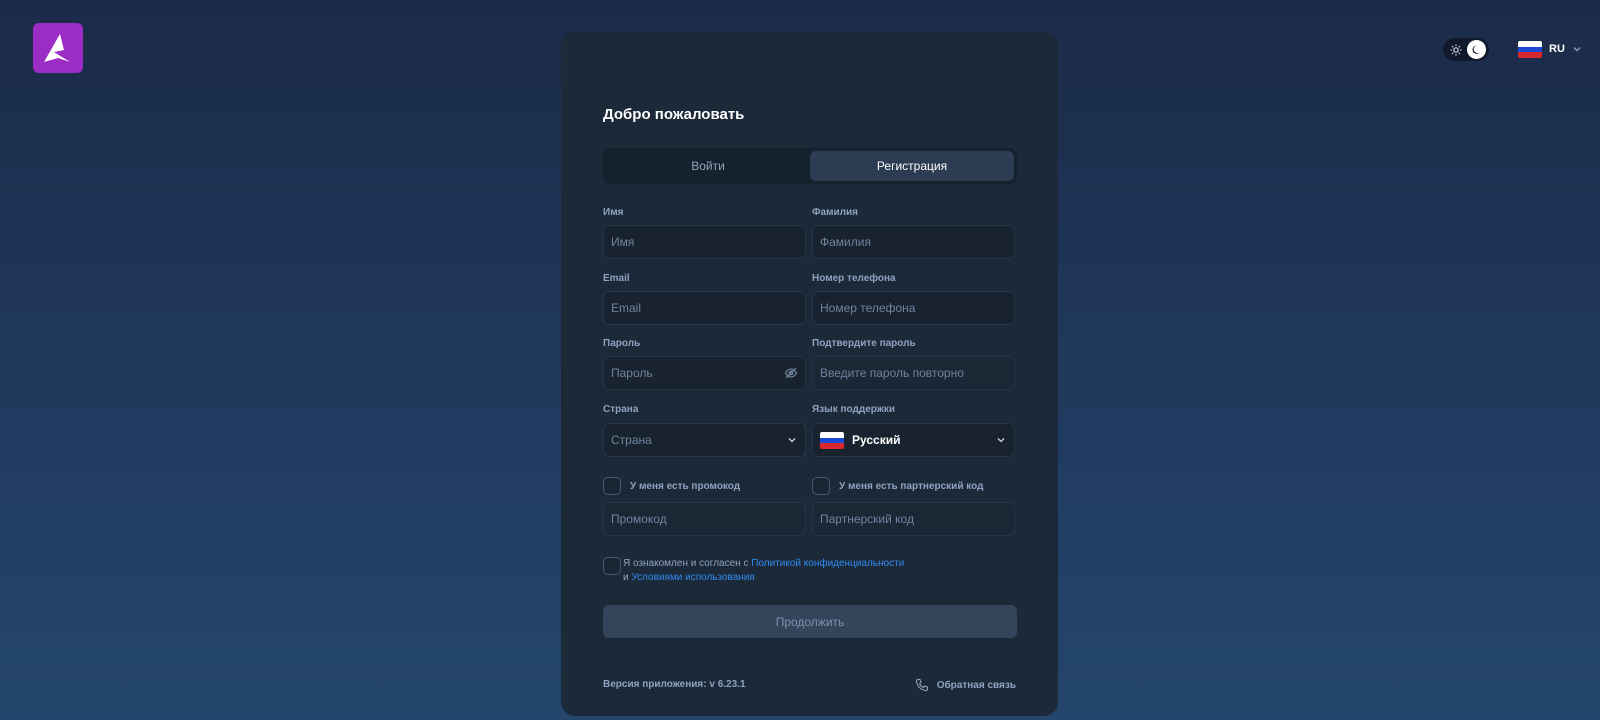 The width and height of the screenshot is (1600, 720). I want to click on phone-field-wrap, so click(913, 308).